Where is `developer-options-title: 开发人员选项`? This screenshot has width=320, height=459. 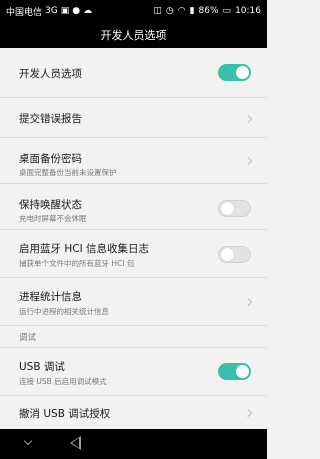
developer-options-title: 开发人员选项 is located at coordinates (50, 74).